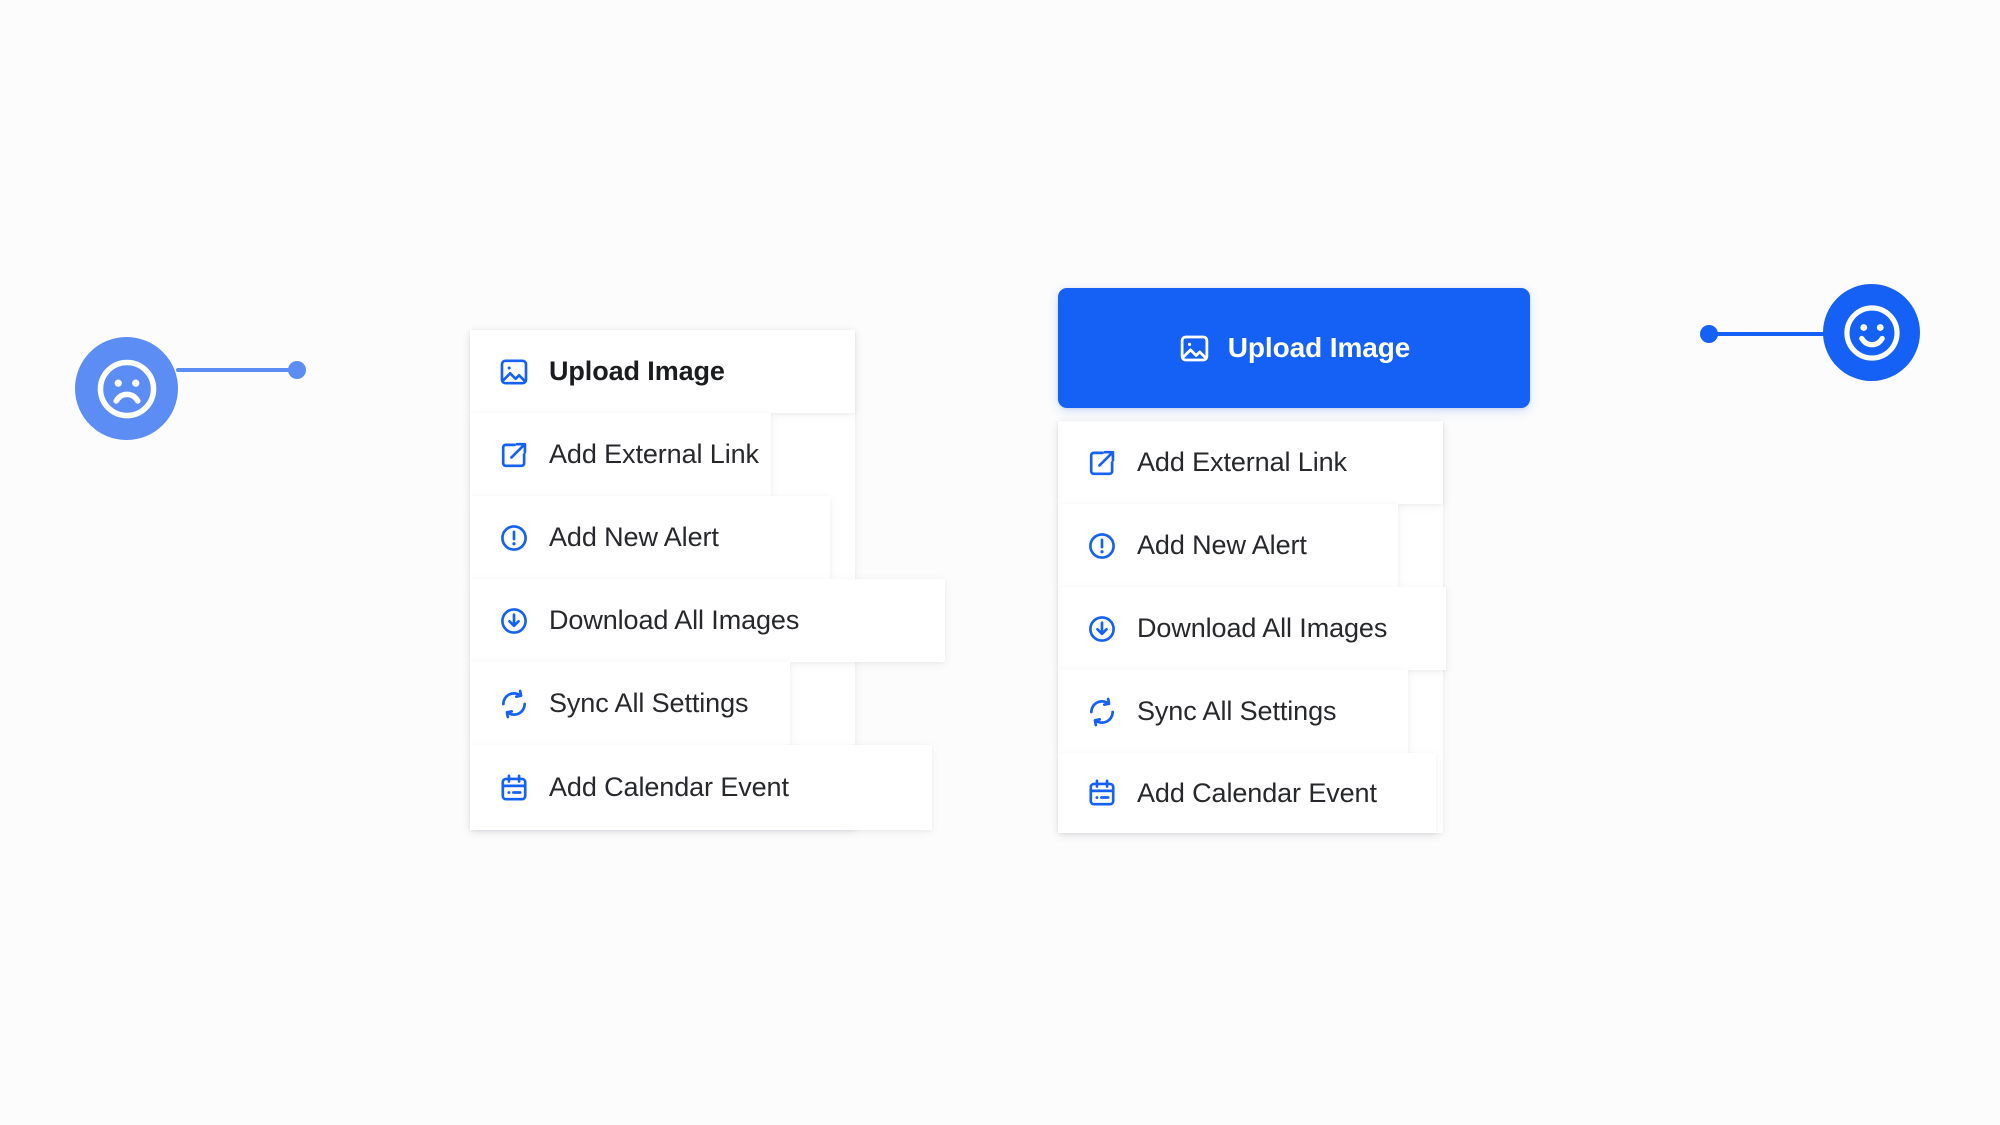 The height and width of the screenshot is (1125, 2000). I want to click on after-menu-item-label: Add Calendar Event, so click(1257, 792).